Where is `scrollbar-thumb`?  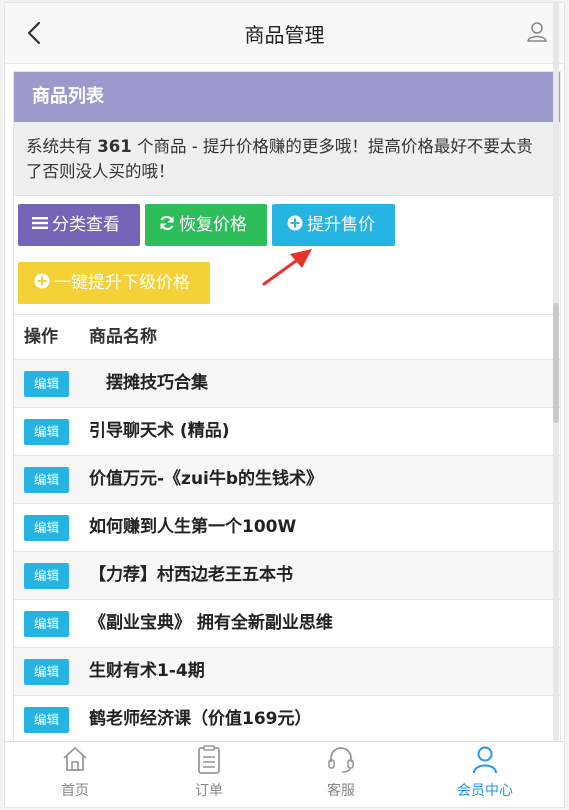 scrollbar-thumb is located at coordinates (556, 363).